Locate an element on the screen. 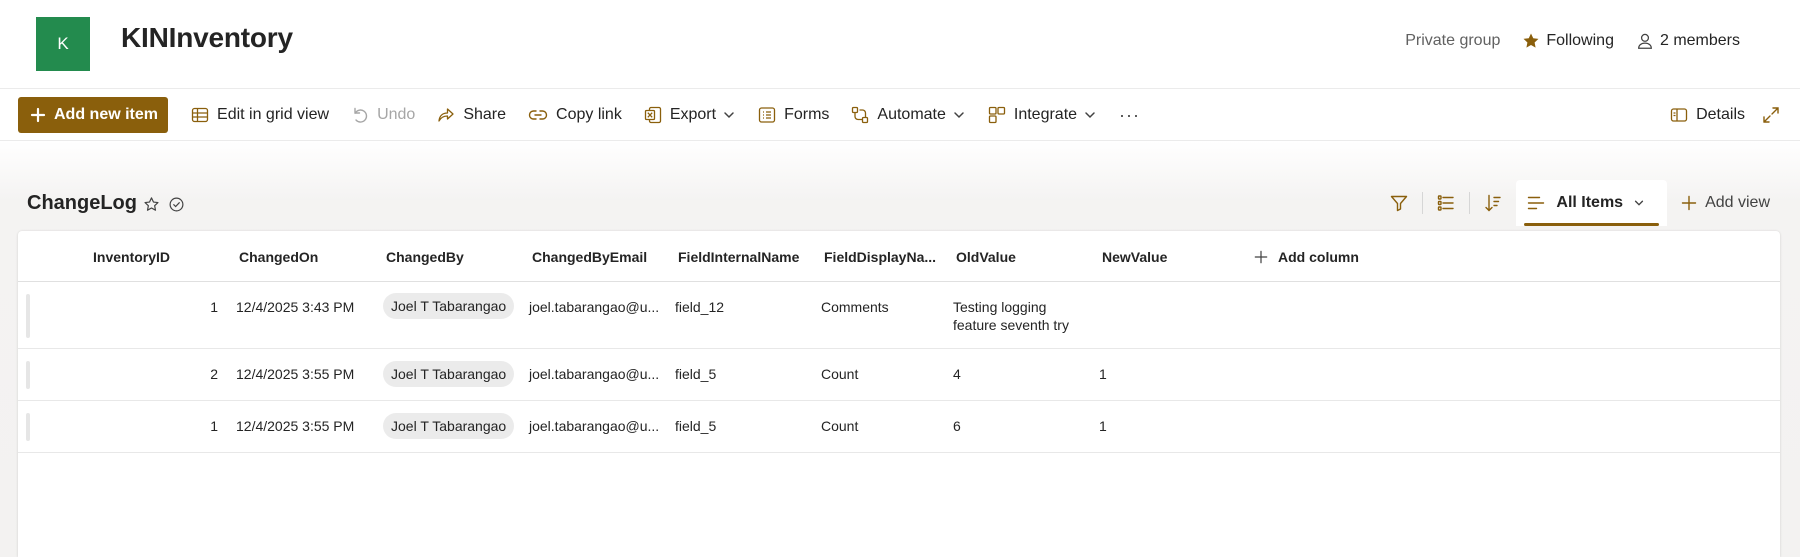 The width and height of the screenshot is (1800, 557). following-button: Following is located at coordinates (1568, 41).